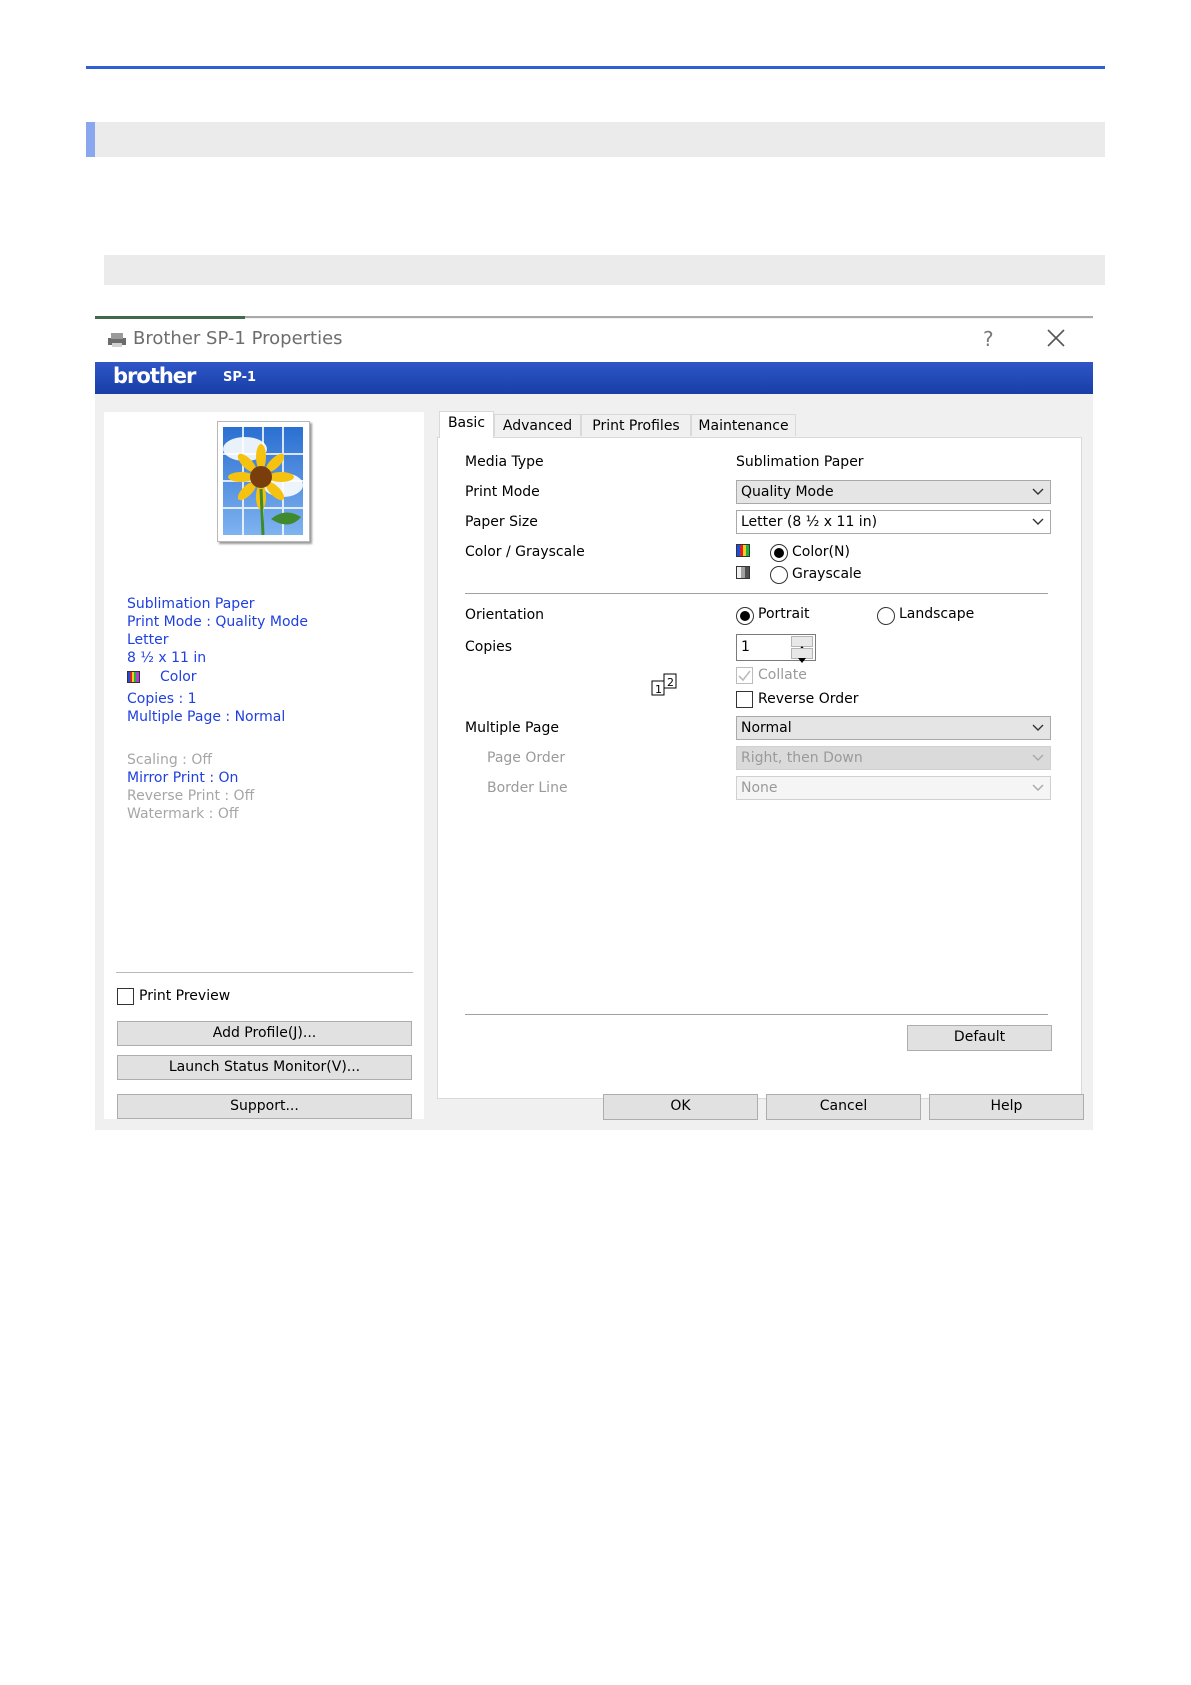  I want to click on collate-icon: 1 2, so click(664, 684).